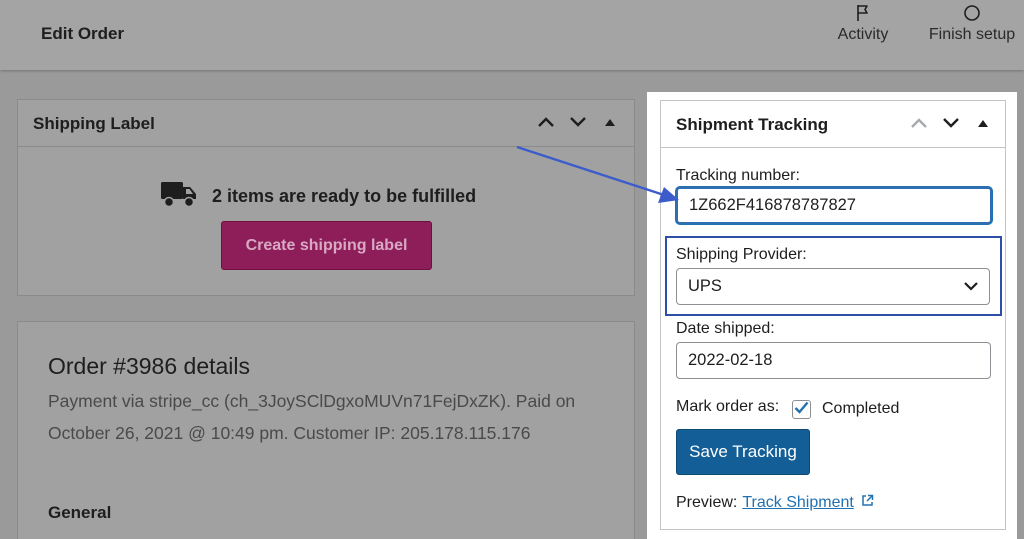  Describe the element at coordinates (728, 406) in the screenshot. I see `mark-order-label: Mark order as:` at that location.